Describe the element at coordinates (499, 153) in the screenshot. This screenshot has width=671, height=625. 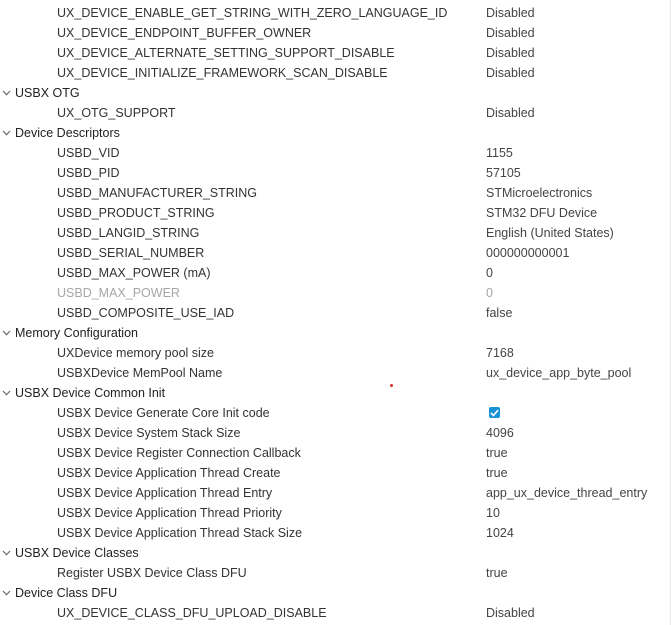
I see `param-value: 1155` at that location.